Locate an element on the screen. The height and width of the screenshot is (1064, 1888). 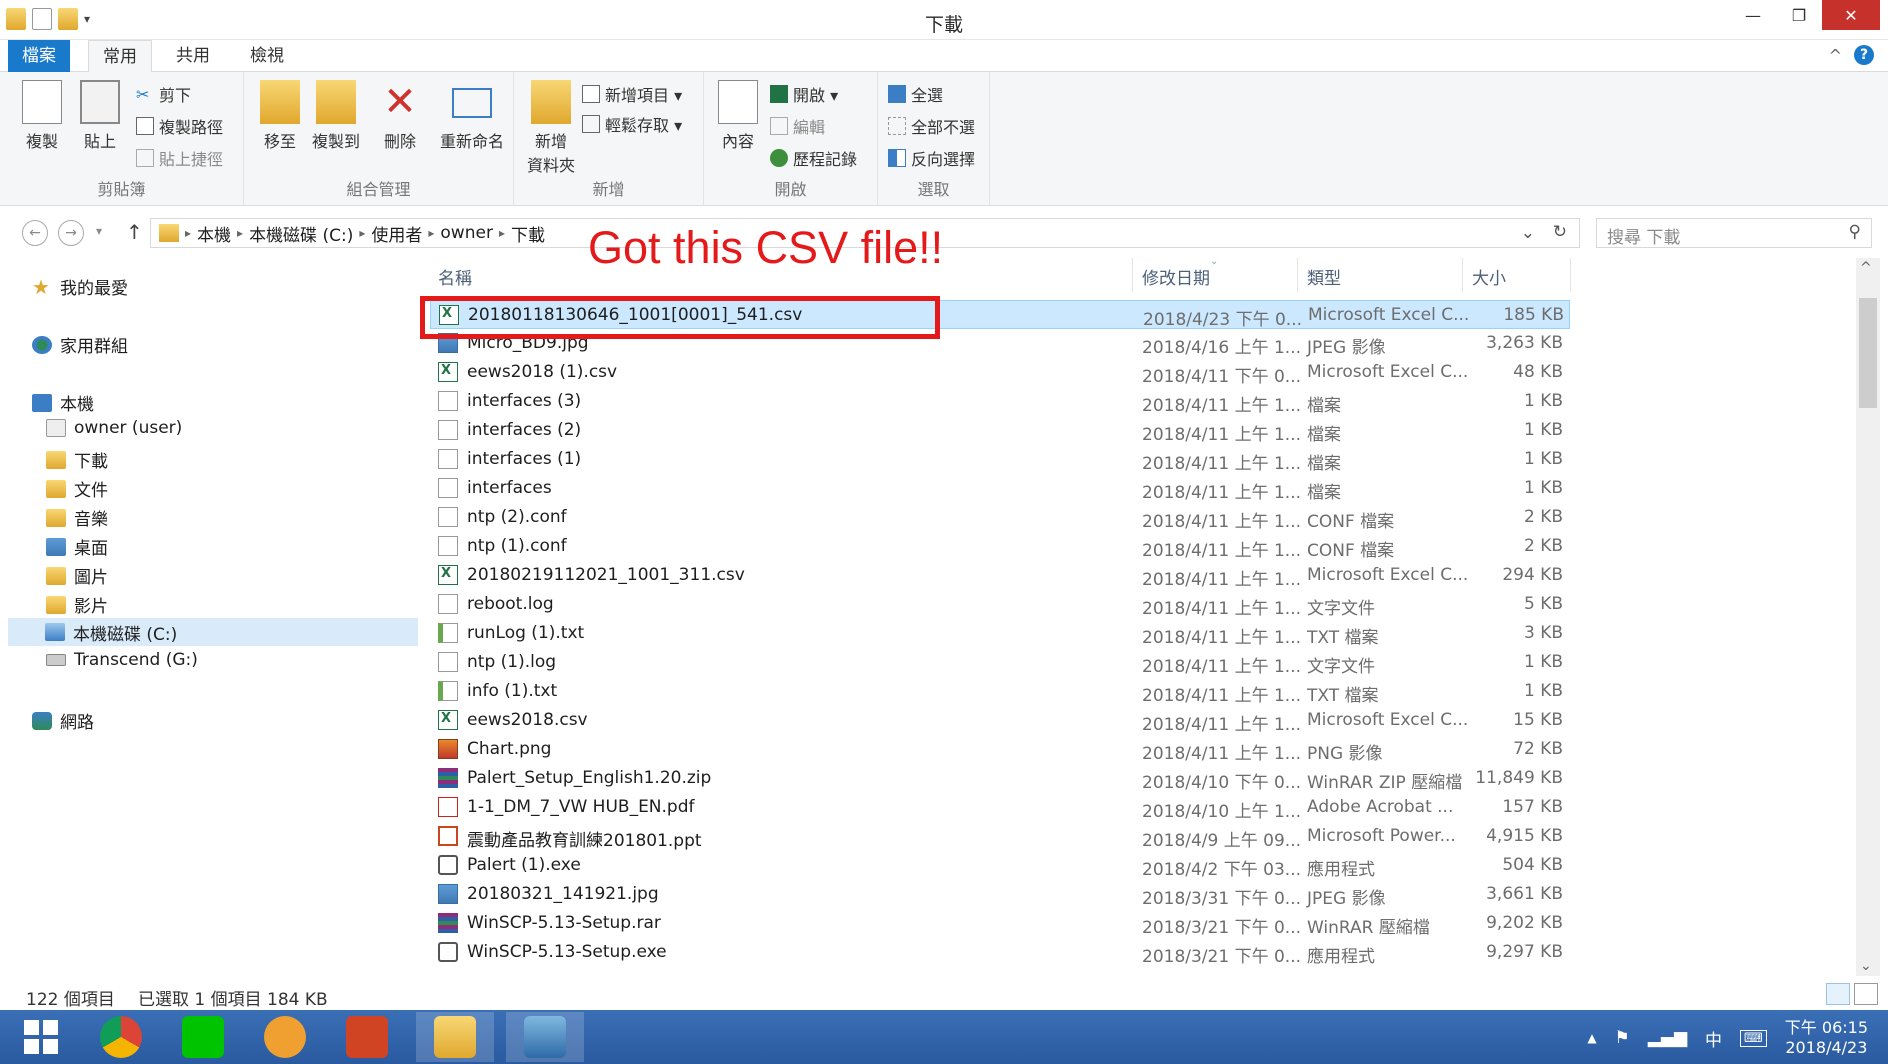
minimize-button: — is located at coordinates (1753, 15).